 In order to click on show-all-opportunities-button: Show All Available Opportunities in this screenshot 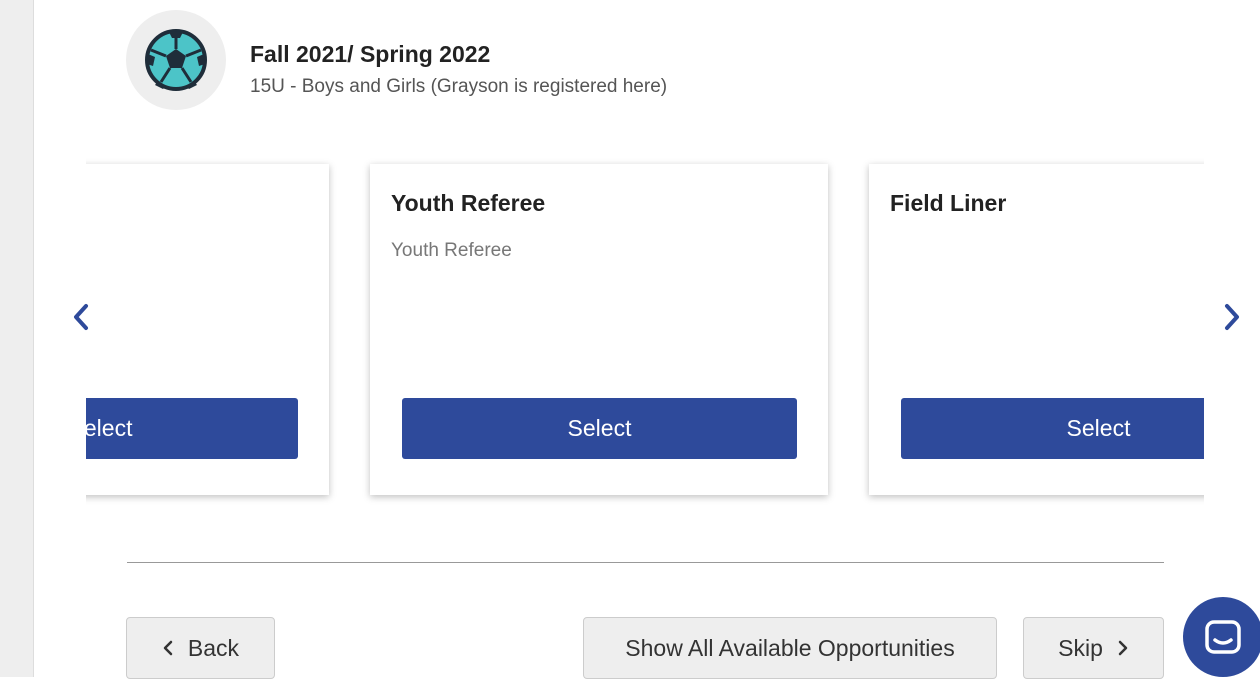, I will do `click(790, 648)`.